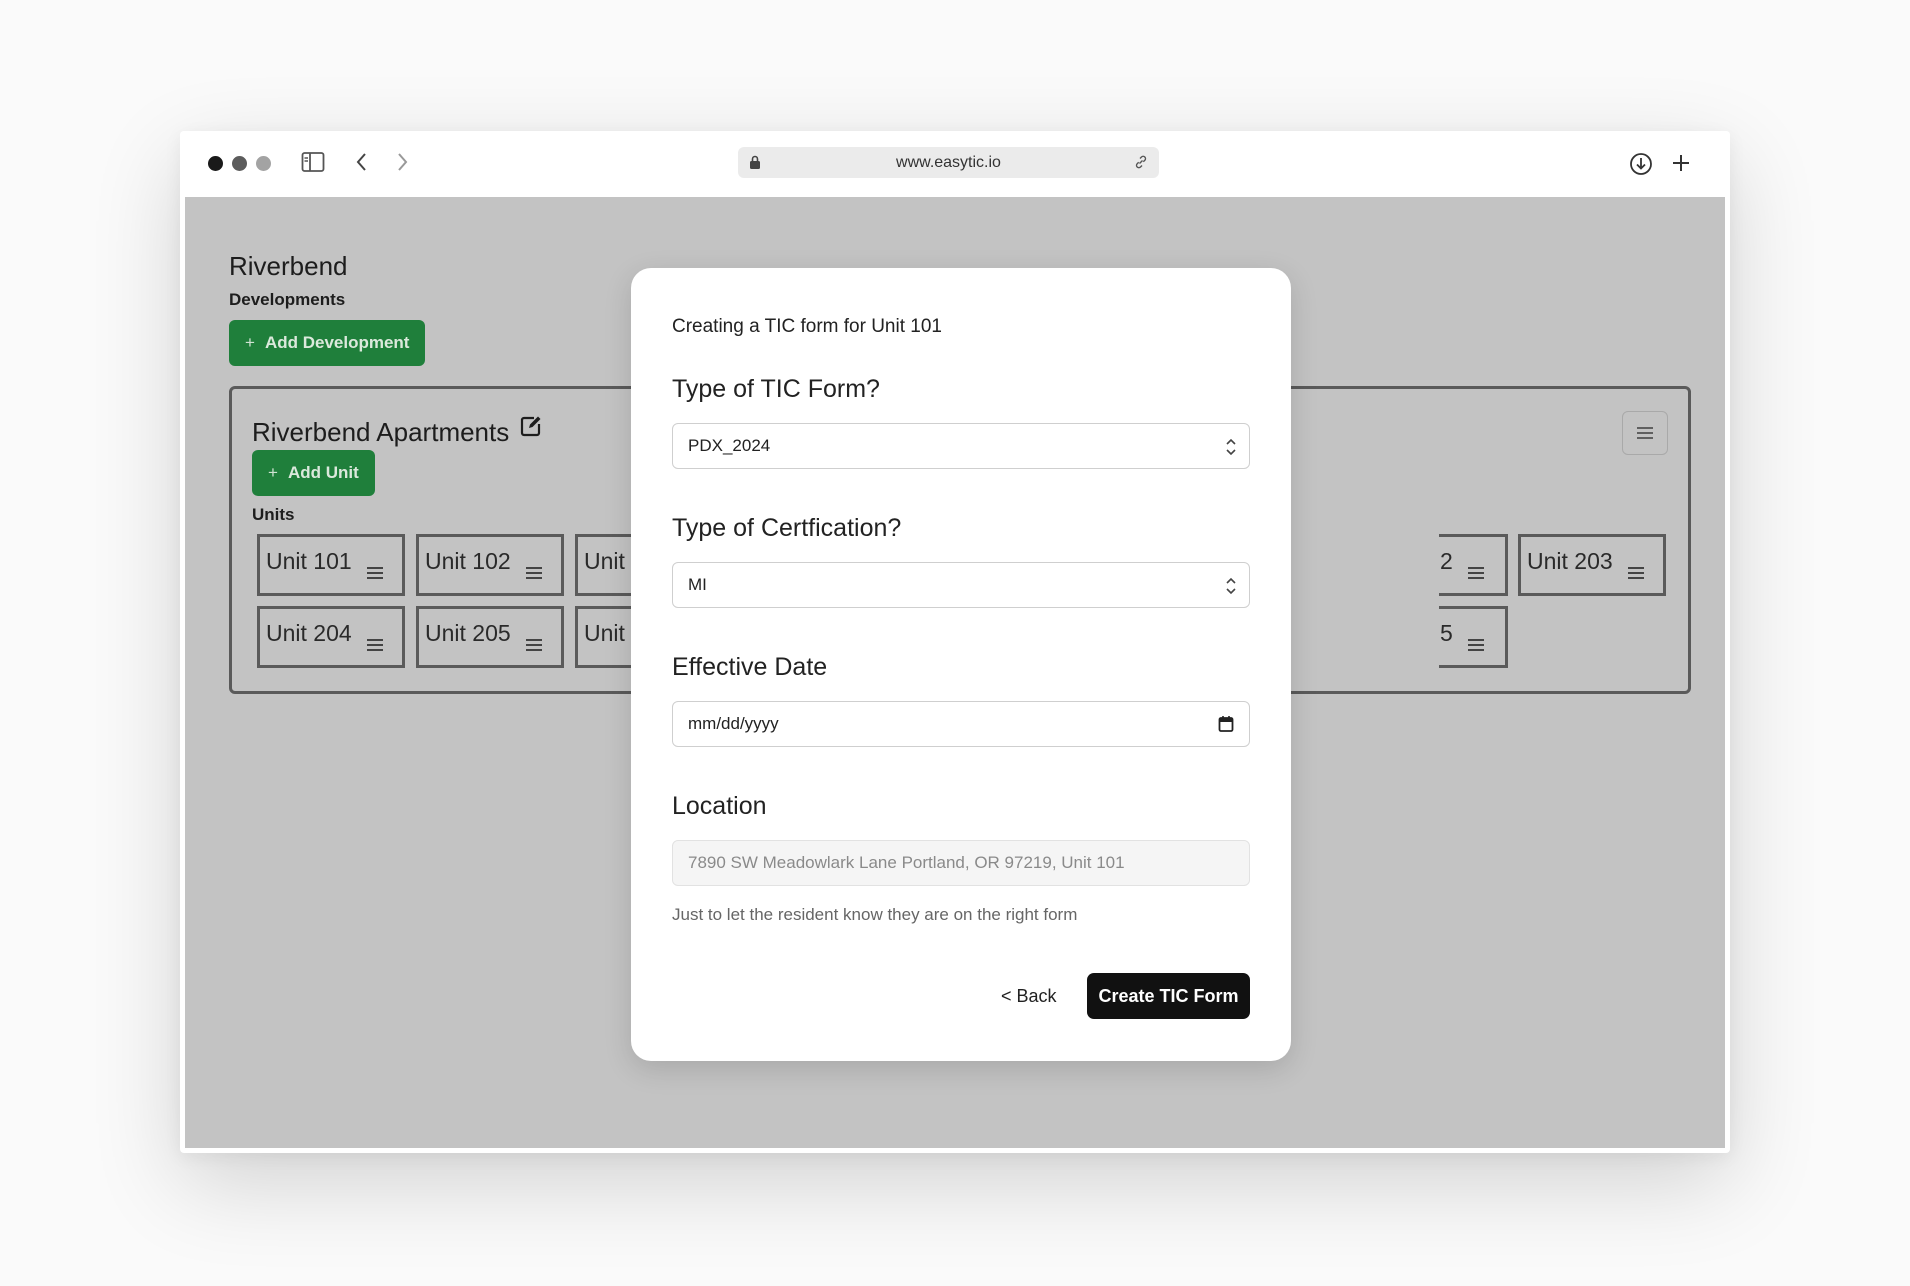 Image resolution: width=1910 pixels, height=1286 pixels. I want to click on certification-value: MI, so click(697, 584).